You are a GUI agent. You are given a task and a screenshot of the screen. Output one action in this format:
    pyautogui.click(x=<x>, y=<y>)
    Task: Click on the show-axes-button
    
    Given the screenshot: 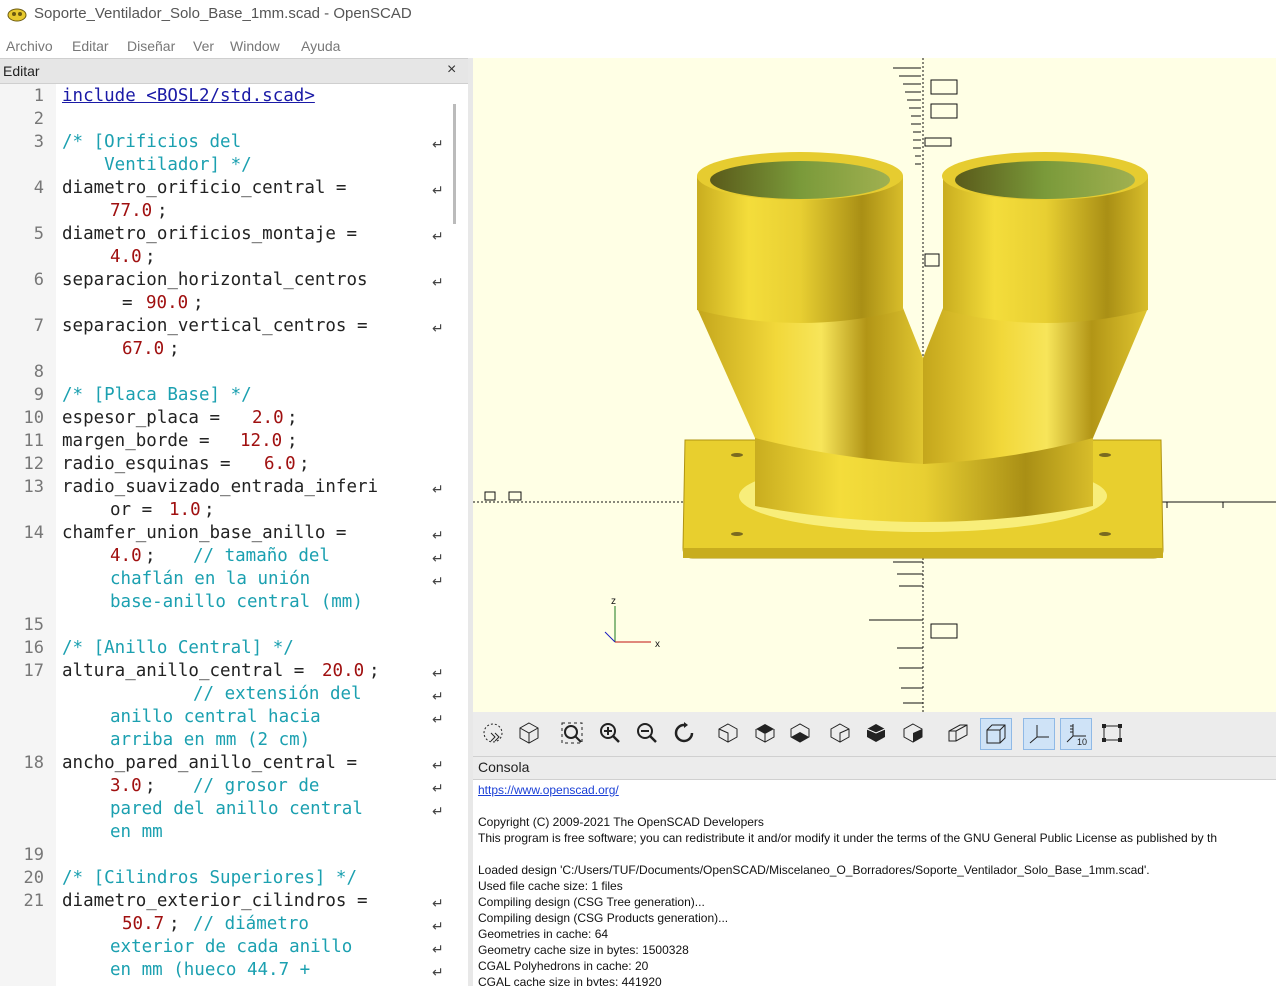 What is the action you would take?
    pyautogui.click(x=1039, y=734)
    